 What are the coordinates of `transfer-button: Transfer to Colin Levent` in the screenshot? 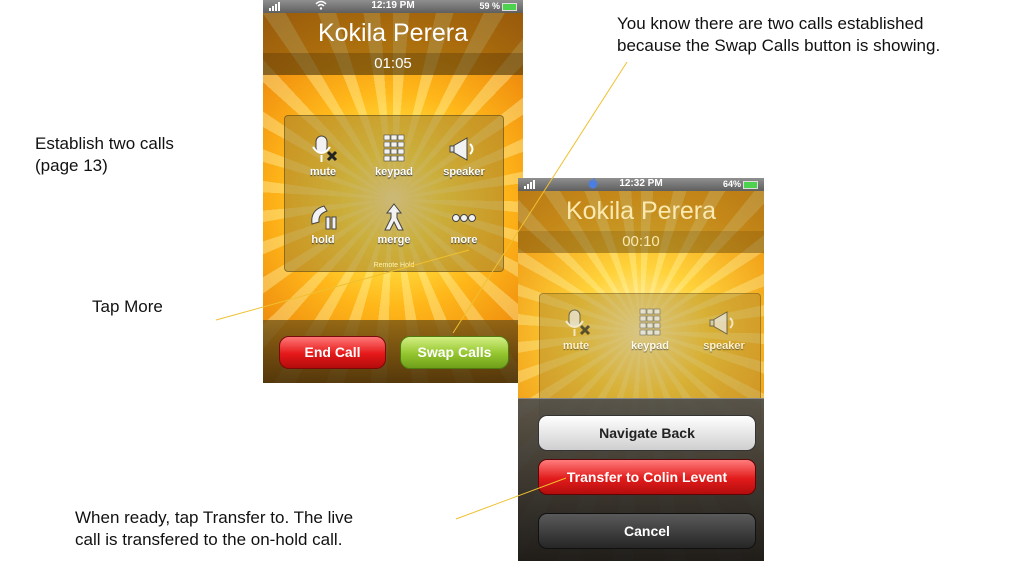 It's located at (647, 477).